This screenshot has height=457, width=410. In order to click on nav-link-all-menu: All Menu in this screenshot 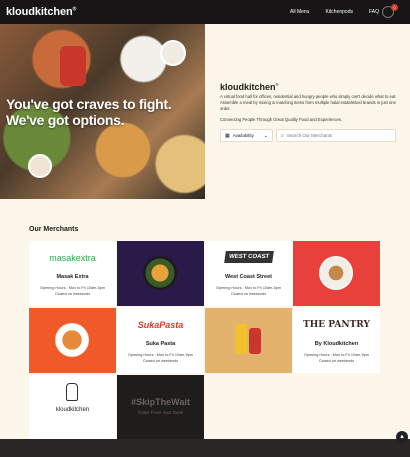, I will do `click(299, 12)`.